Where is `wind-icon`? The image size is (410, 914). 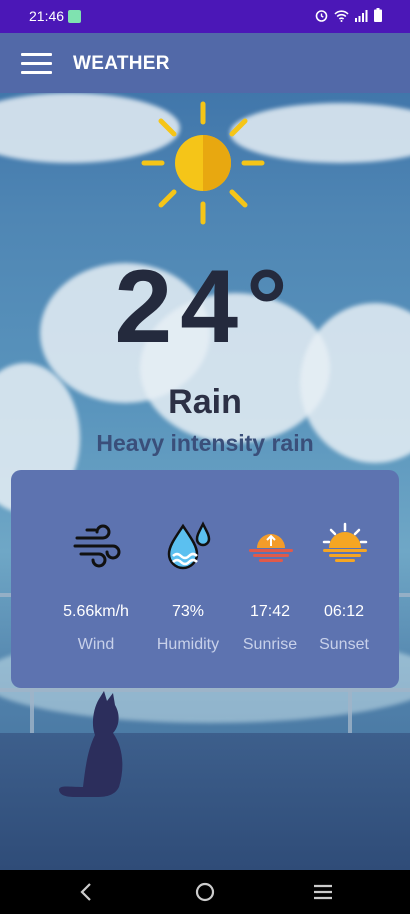 wind-icon is located at coordinates (97, 546).